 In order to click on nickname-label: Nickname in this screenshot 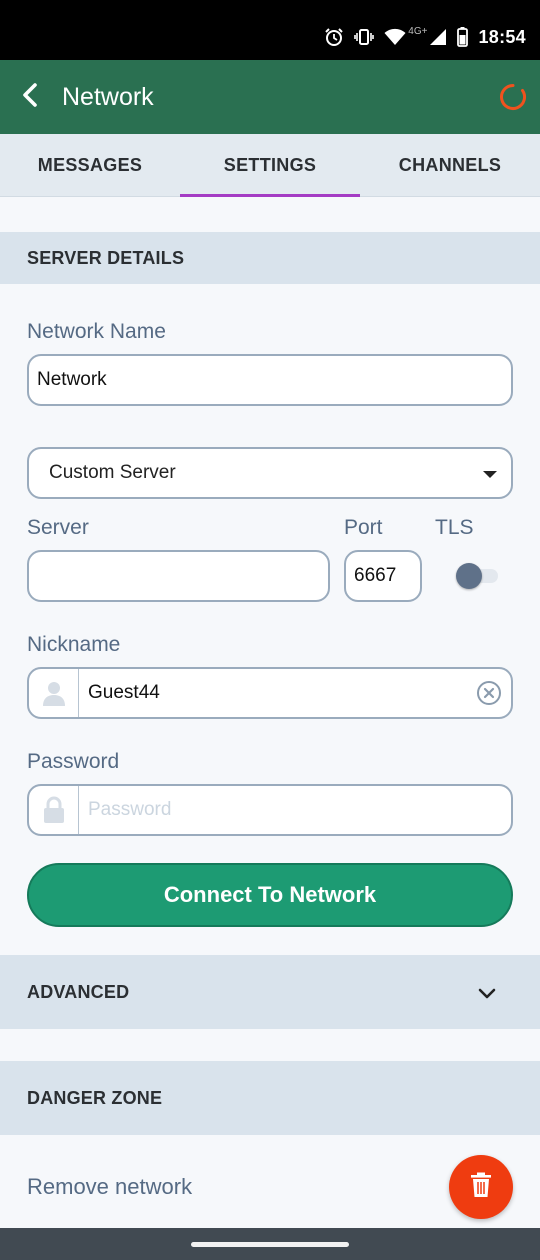, I will do `click(74, 644)`.